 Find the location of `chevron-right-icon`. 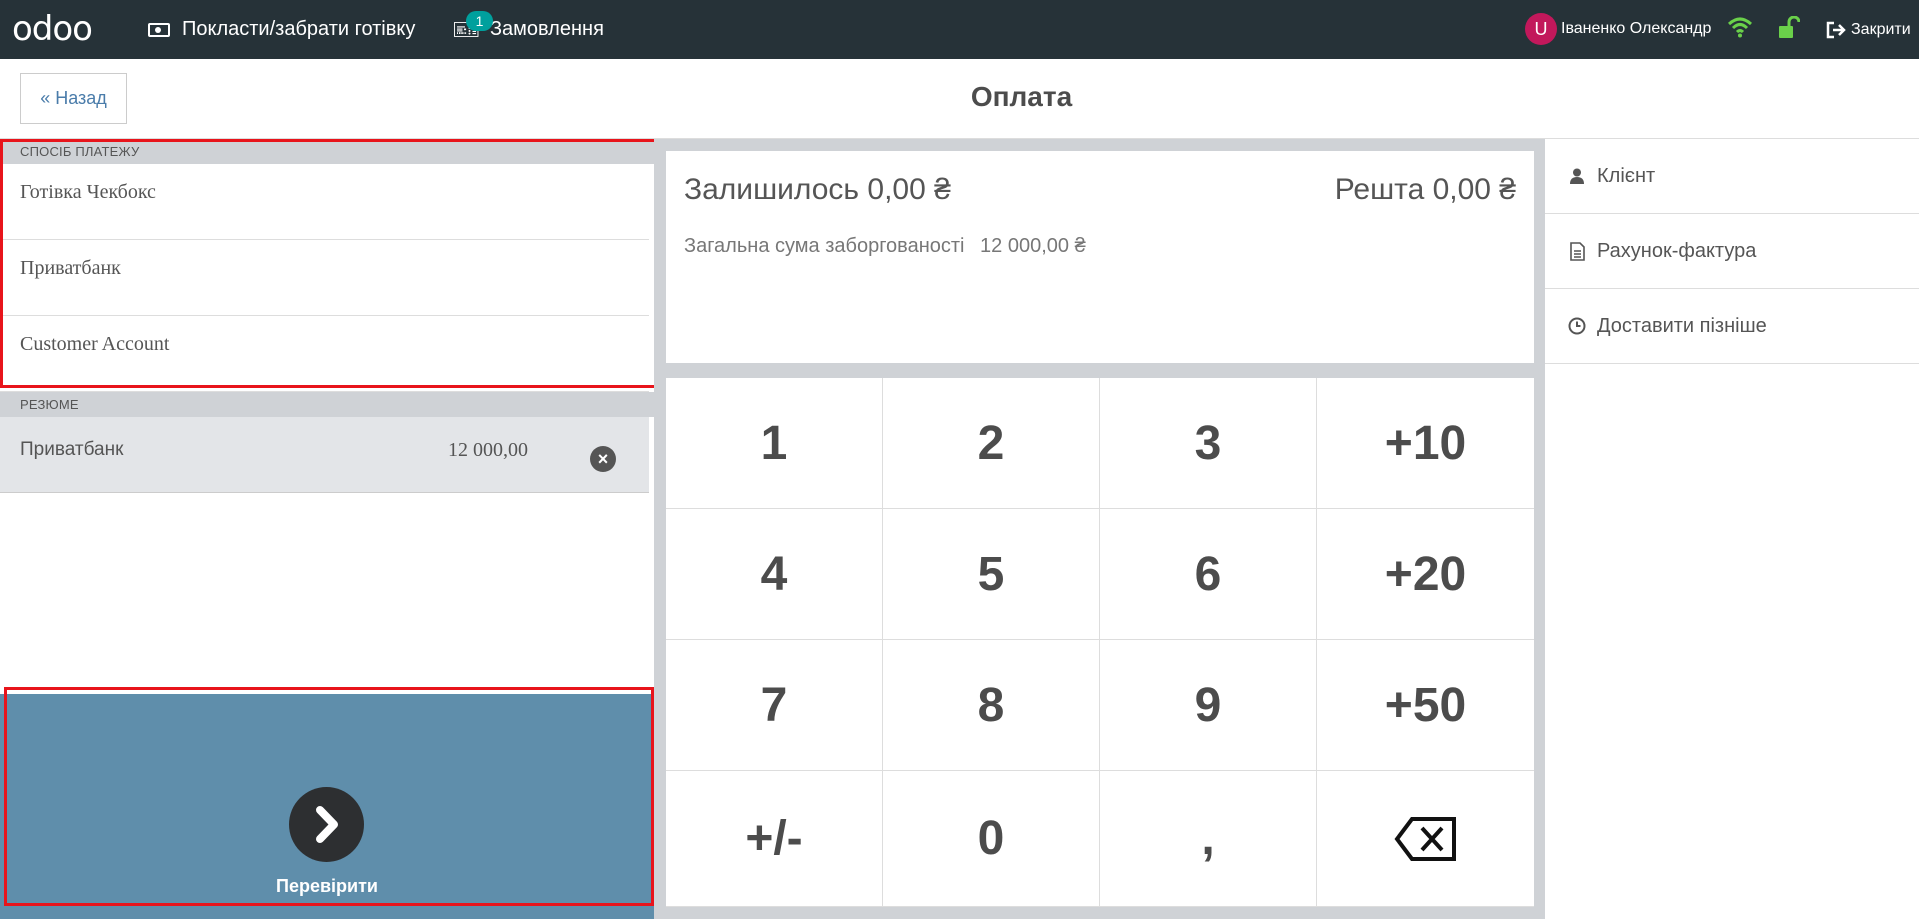

chevron-right-icon is located at coordinates (326, 824).